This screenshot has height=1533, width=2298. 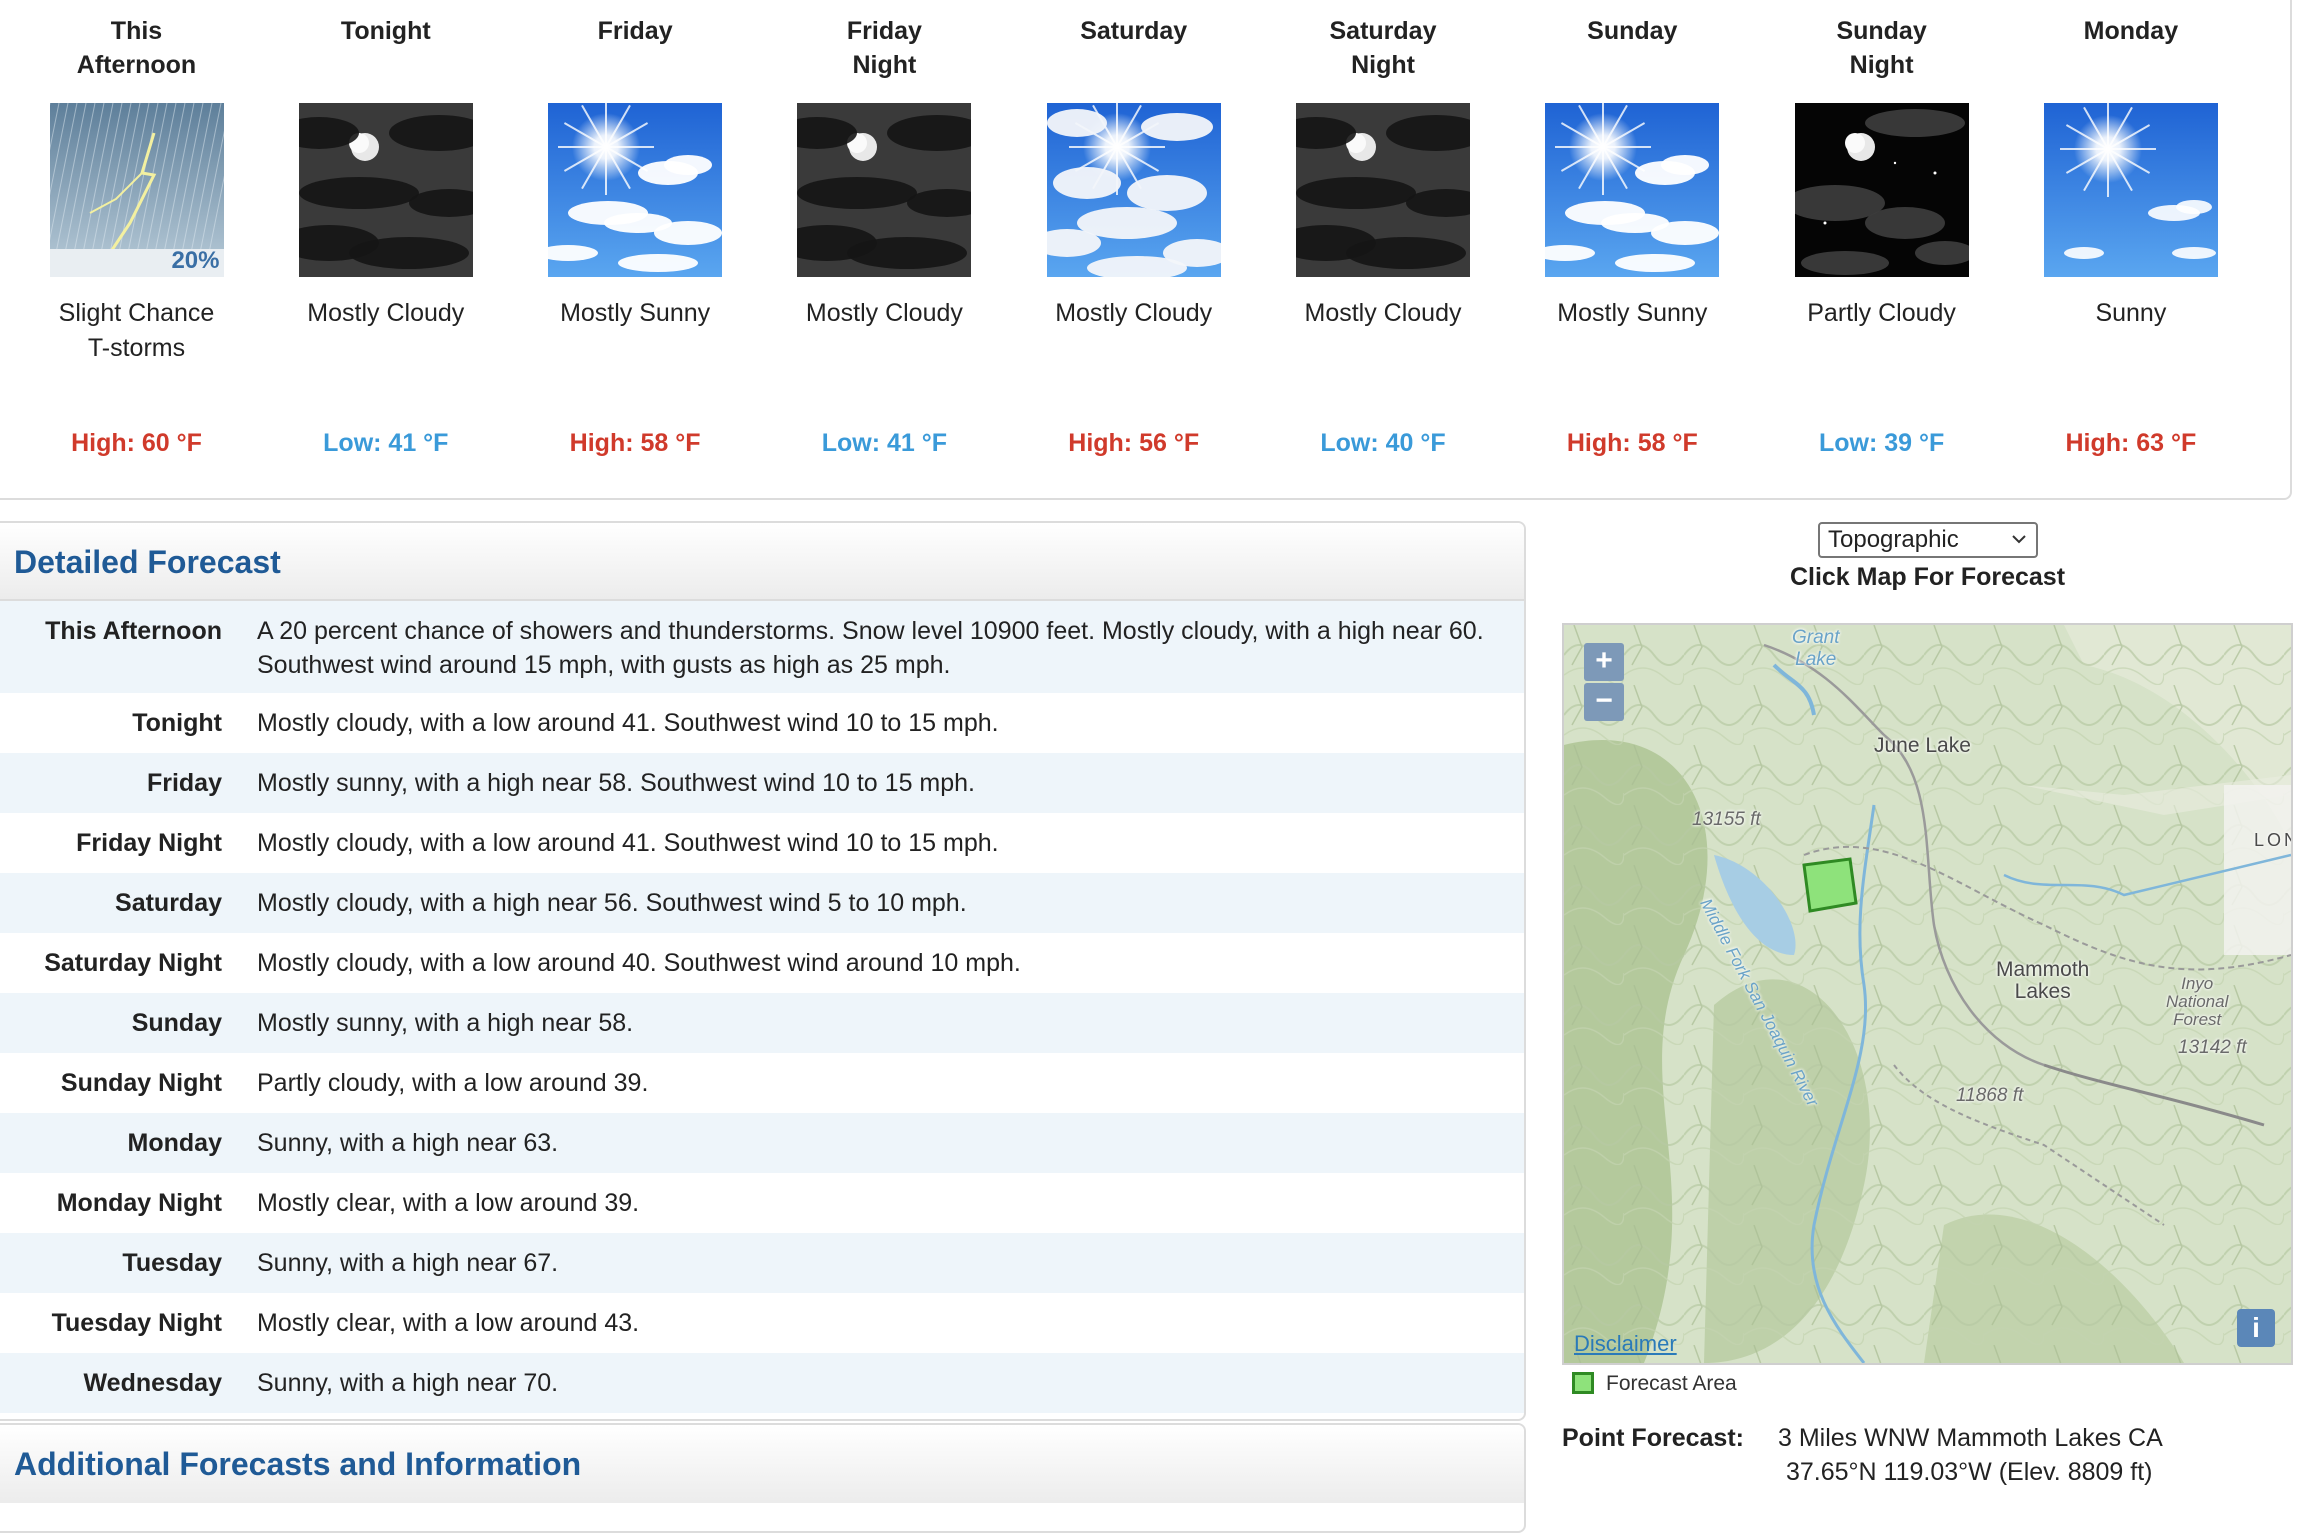 I want to click on additional-forecasts-heading: Additional Forecasts and Information, so click(x=762, y=1464).